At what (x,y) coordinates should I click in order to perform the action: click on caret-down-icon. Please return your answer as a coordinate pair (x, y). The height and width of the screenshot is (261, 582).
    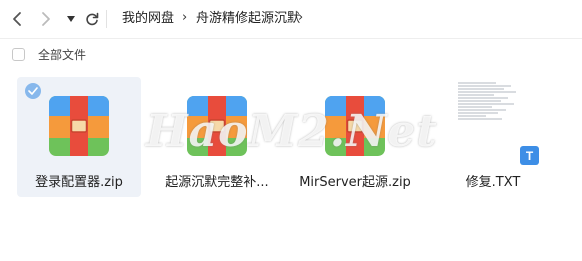
    Looking at the image, I should click on (71, 19).